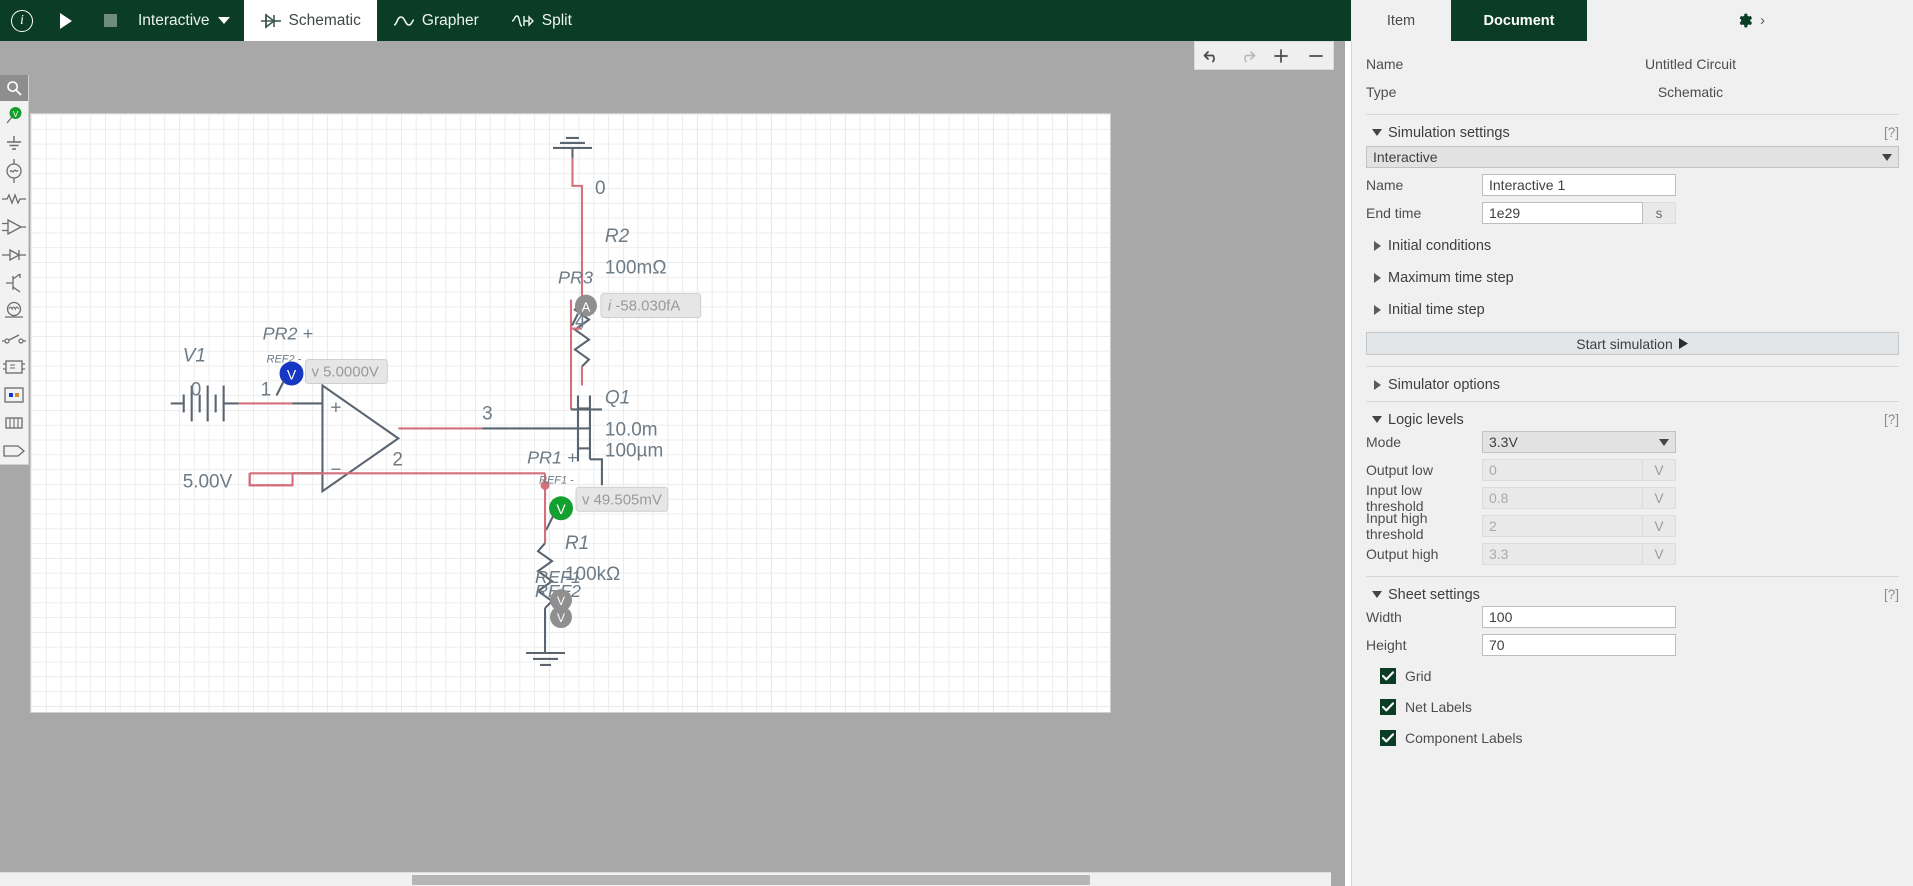  Describe the element at coordinates (1632, 310) in the screenshot. I see `section-initial-time-step: Initial time step` at that location.